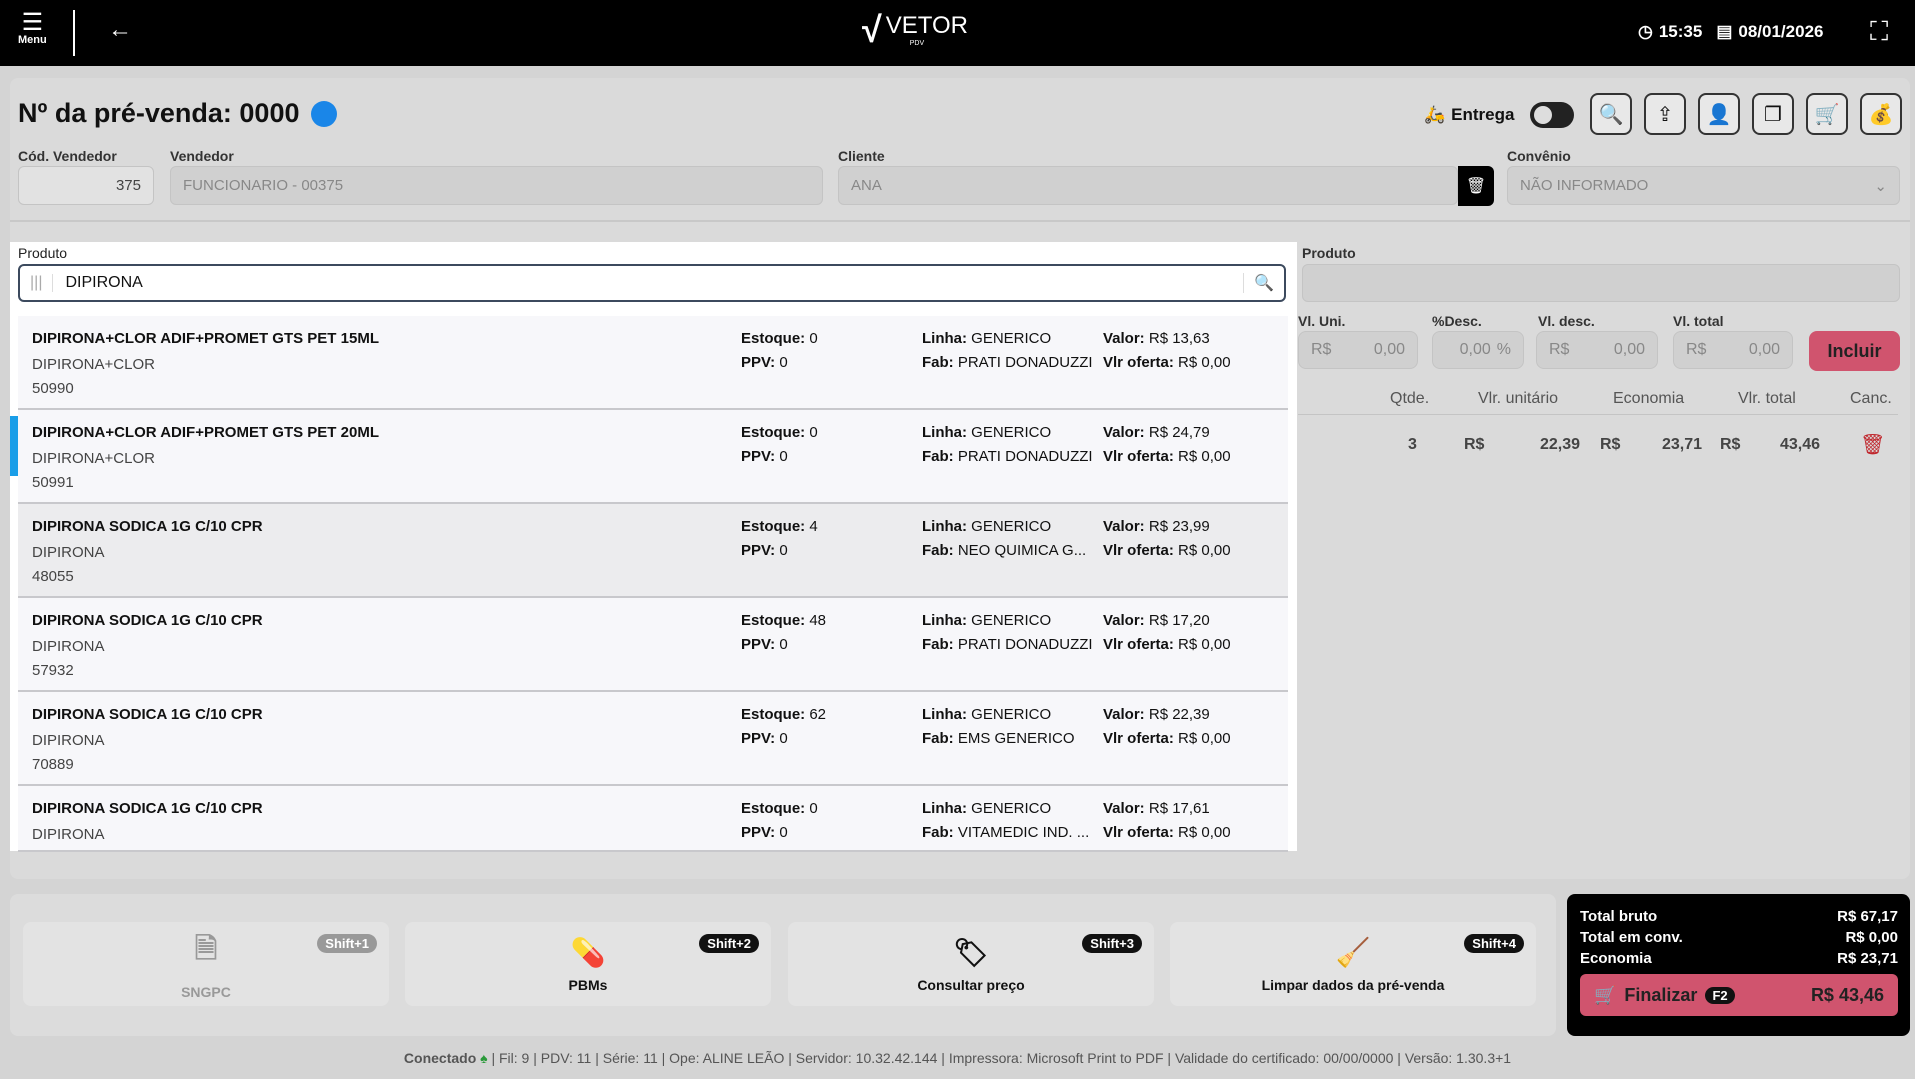 The width and height of the screenshot is (1915, 1079). I want to click on menu-button: ☰ Menu, so click(32, 28).